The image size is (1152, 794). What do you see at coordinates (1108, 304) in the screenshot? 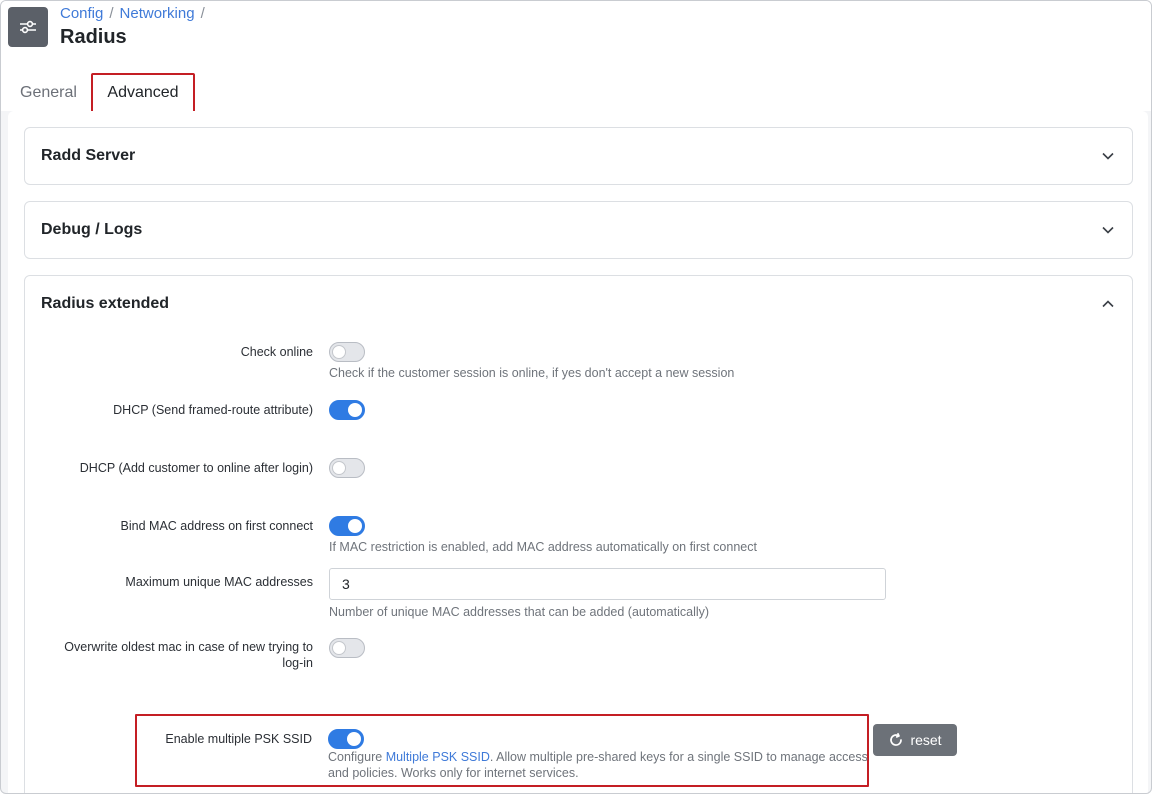
I see `chevron-up-icon` at bounding box center [1108, 304].